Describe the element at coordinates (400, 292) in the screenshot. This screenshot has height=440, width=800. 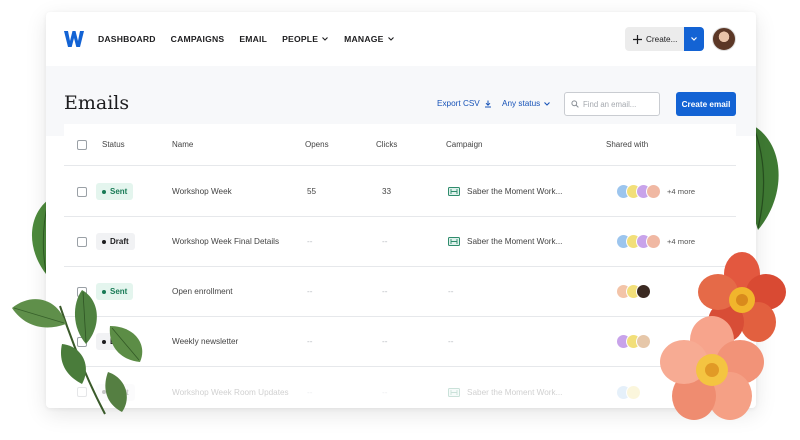
I see `table-row: Sent Open enrollment -- -- --` at that location.